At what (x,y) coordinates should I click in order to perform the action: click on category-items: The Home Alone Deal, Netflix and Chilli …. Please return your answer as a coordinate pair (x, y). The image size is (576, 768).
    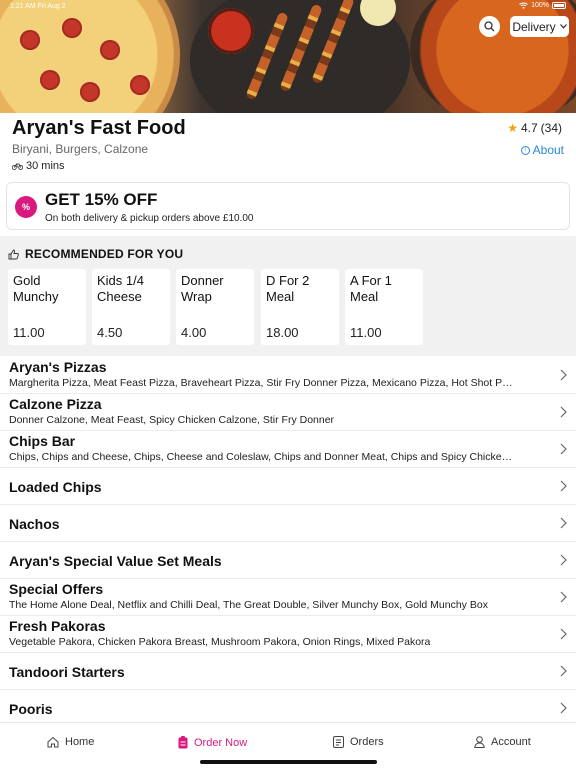
    Looking at the image, I should click on (248, 605).